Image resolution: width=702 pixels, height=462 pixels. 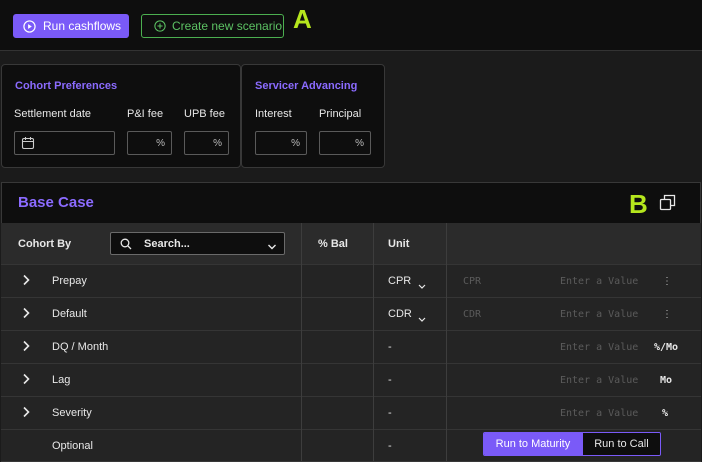 I want to click on unit-select-prepay: CPR, so click(x=399, y=281).